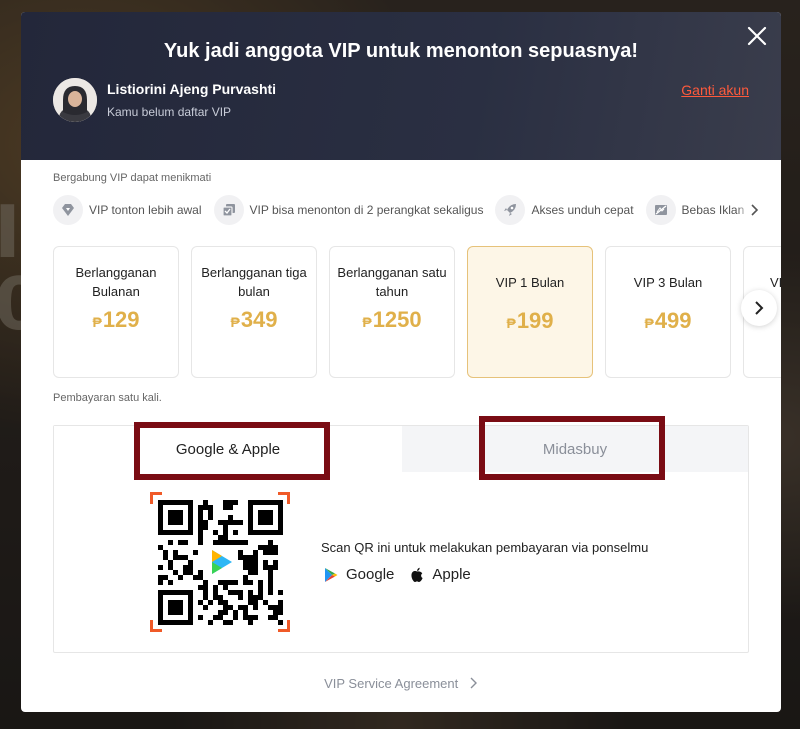 Image resolution: width=800 pixels, height=729 pixels. I want to click on store-list: Google Apple, so click(405, 574).